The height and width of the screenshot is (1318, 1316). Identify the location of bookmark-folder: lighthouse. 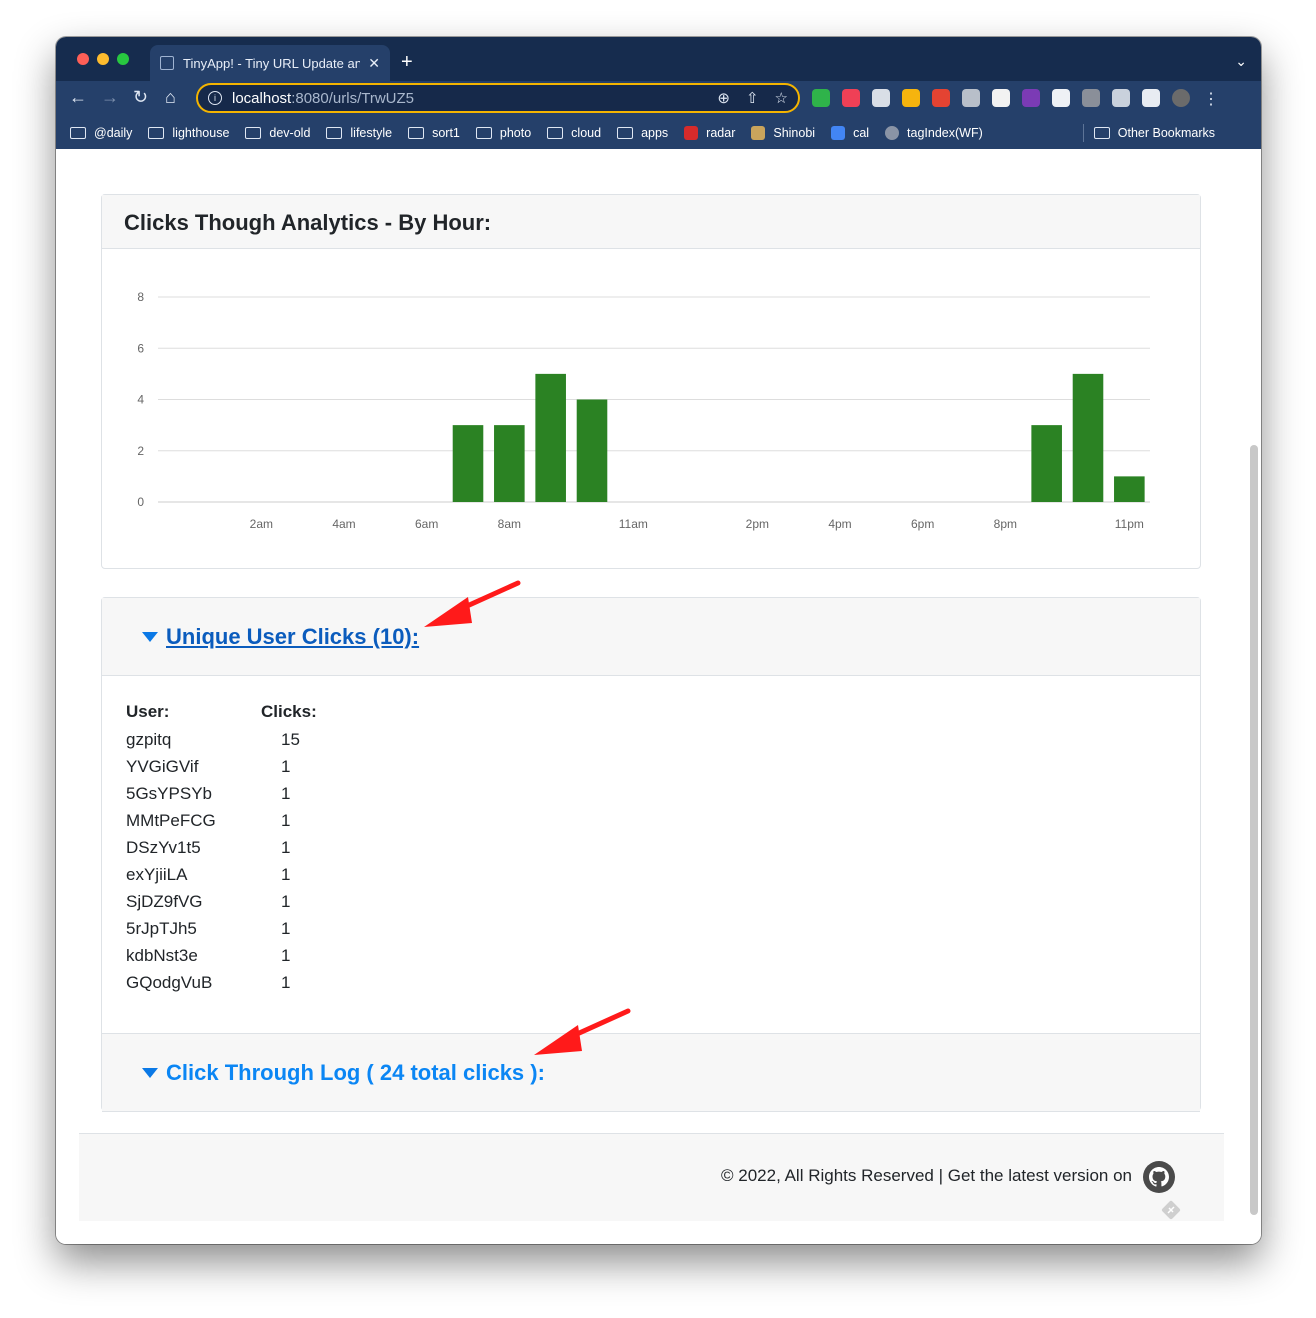
(188, 133).